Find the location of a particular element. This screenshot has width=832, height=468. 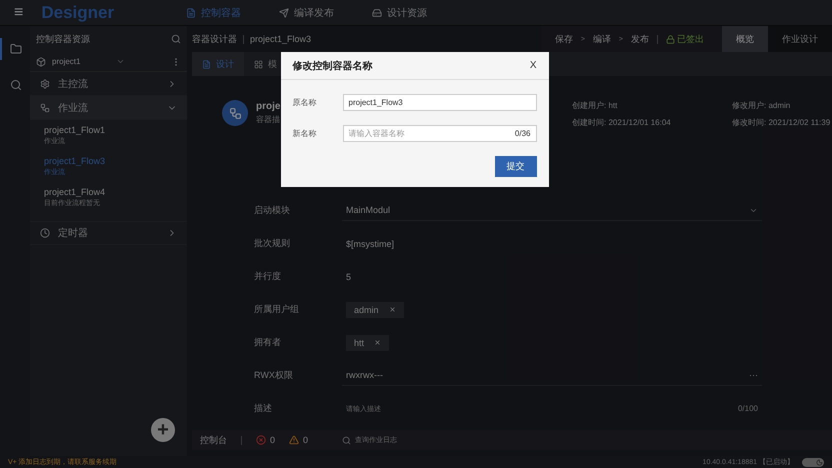

chevron-down-icon is located at coordinates (121, 61).